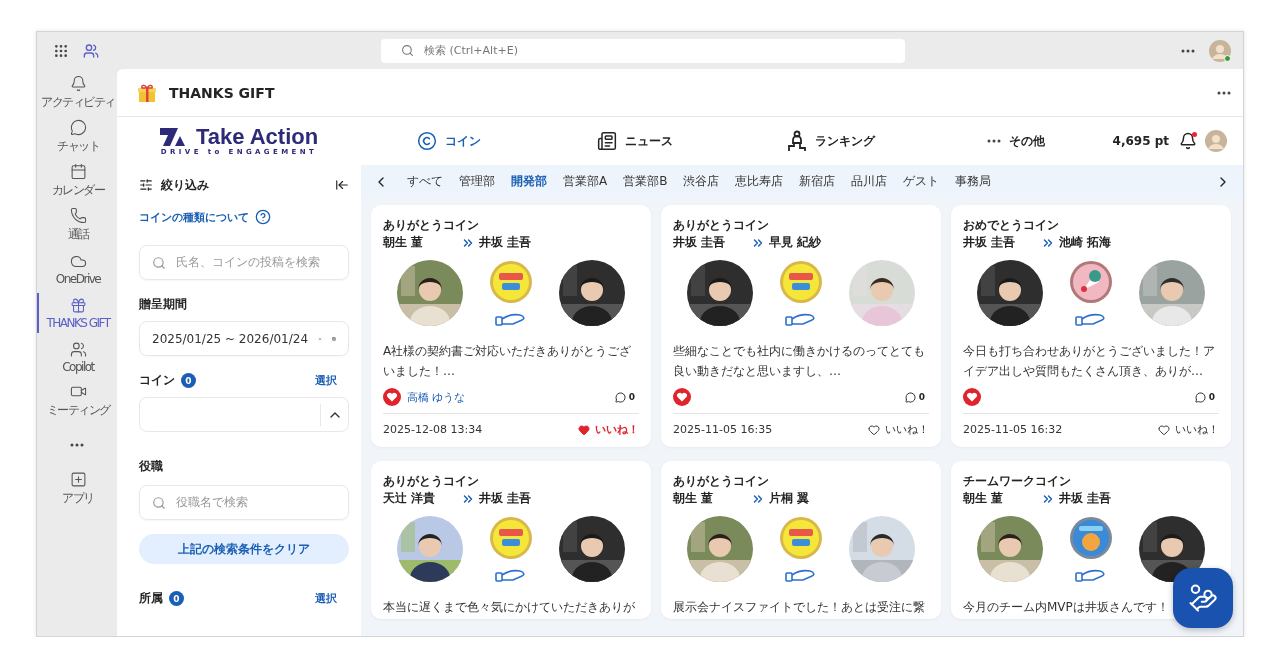 The height and width of the screenshot is (670, 1280). What do you see at coordinates (77, 357) in the screenshot?
I see `rail-item: Copilot` at bounding box center [77, 357].